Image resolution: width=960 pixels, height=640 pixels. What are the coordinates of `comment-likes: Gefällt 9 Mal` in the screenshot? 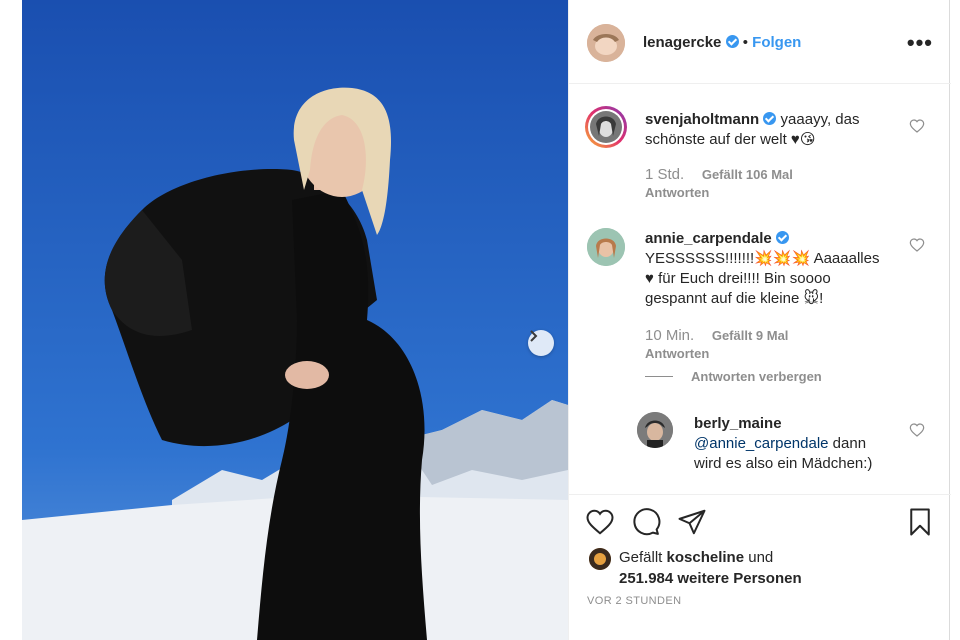 It's located at (750, 335).